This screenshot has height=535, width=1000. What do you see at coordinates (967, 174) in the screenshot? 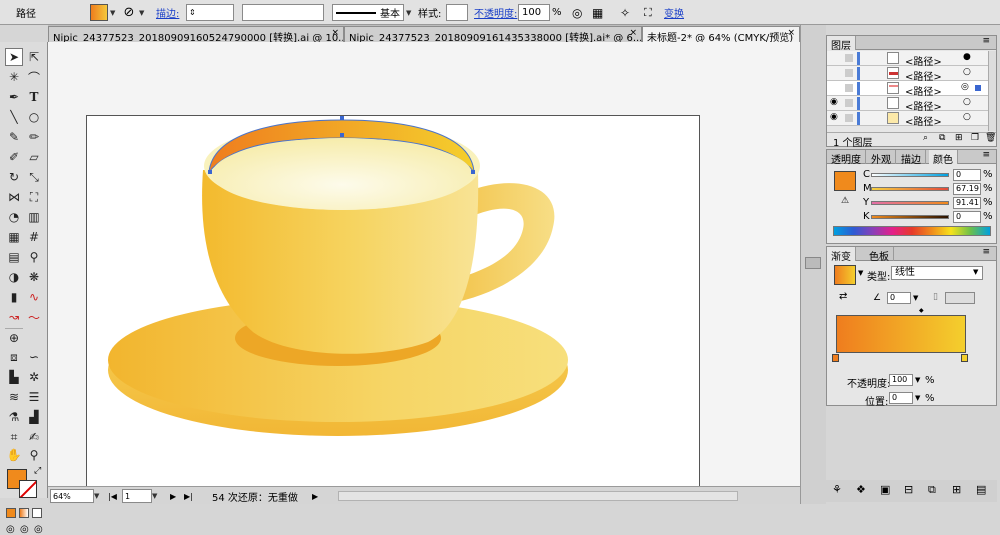
I see `cyan-value: 0` at bounding box center [967, 174].